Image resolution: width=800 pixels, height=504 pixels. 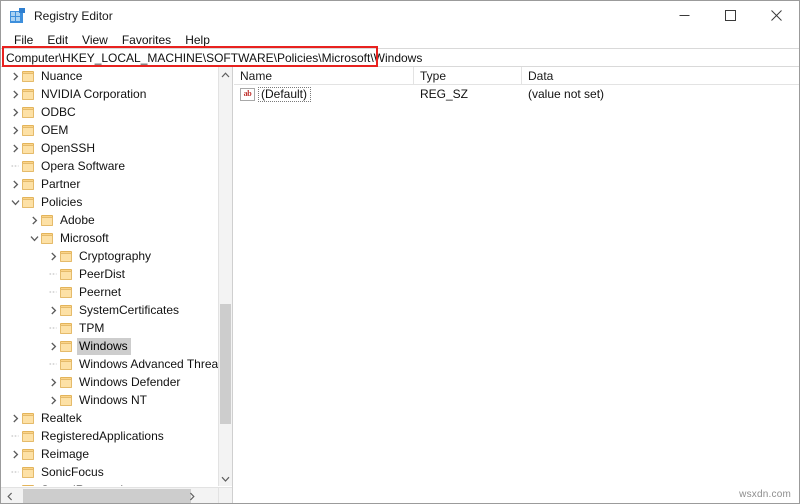 I want to click on tree-item-label: Windows Advanced Threat Protection, so click(x=149, y=363).